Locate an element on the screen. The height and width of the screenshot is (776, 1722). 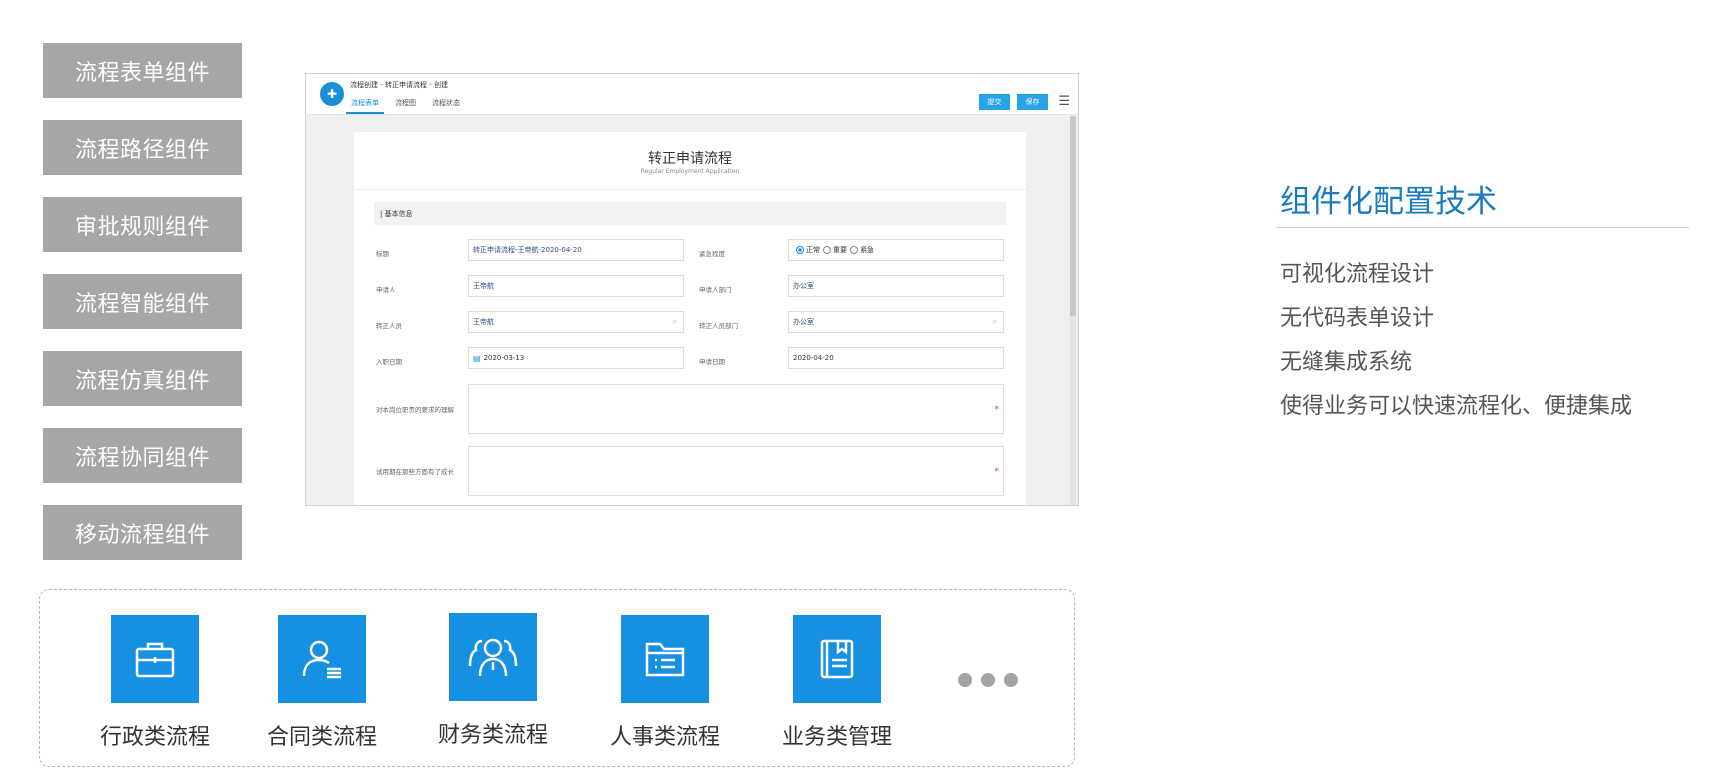
apply-date-value: 2020-04-20 is located at coordinates (813, 358).